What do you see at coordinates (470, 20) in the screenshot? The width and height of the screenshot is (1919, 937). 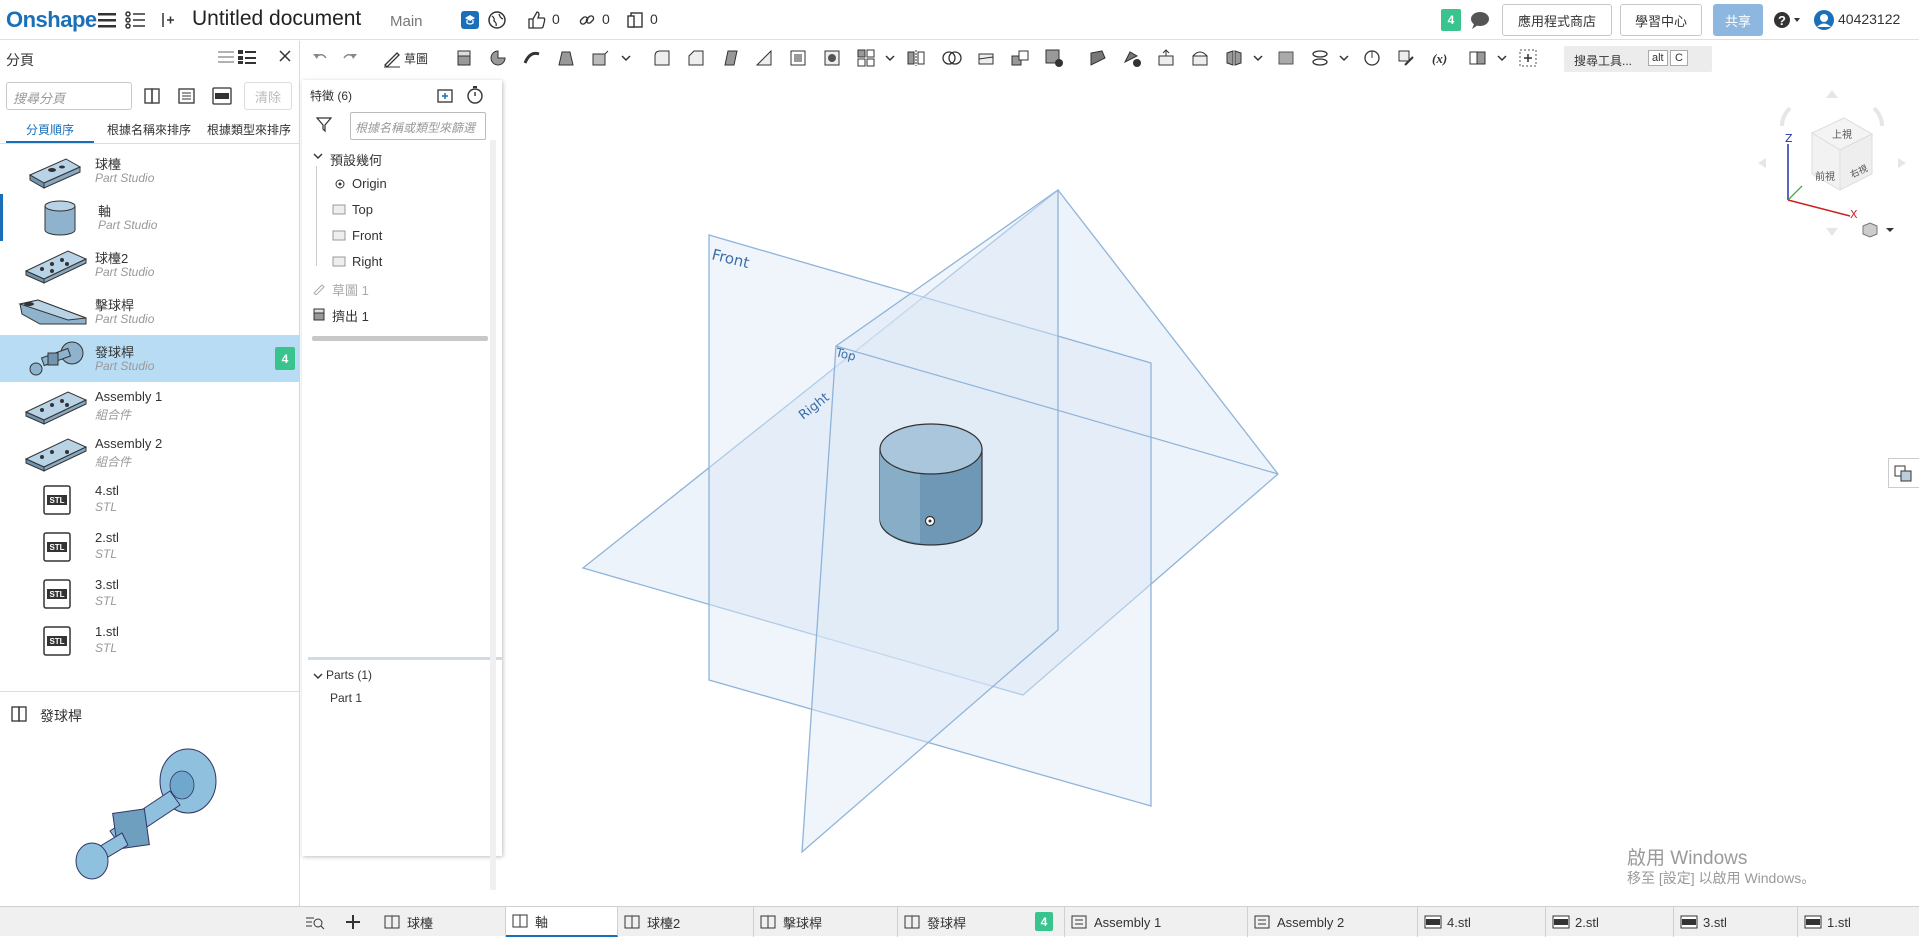 I see `learning-icon` at bounding box center [470, 20].